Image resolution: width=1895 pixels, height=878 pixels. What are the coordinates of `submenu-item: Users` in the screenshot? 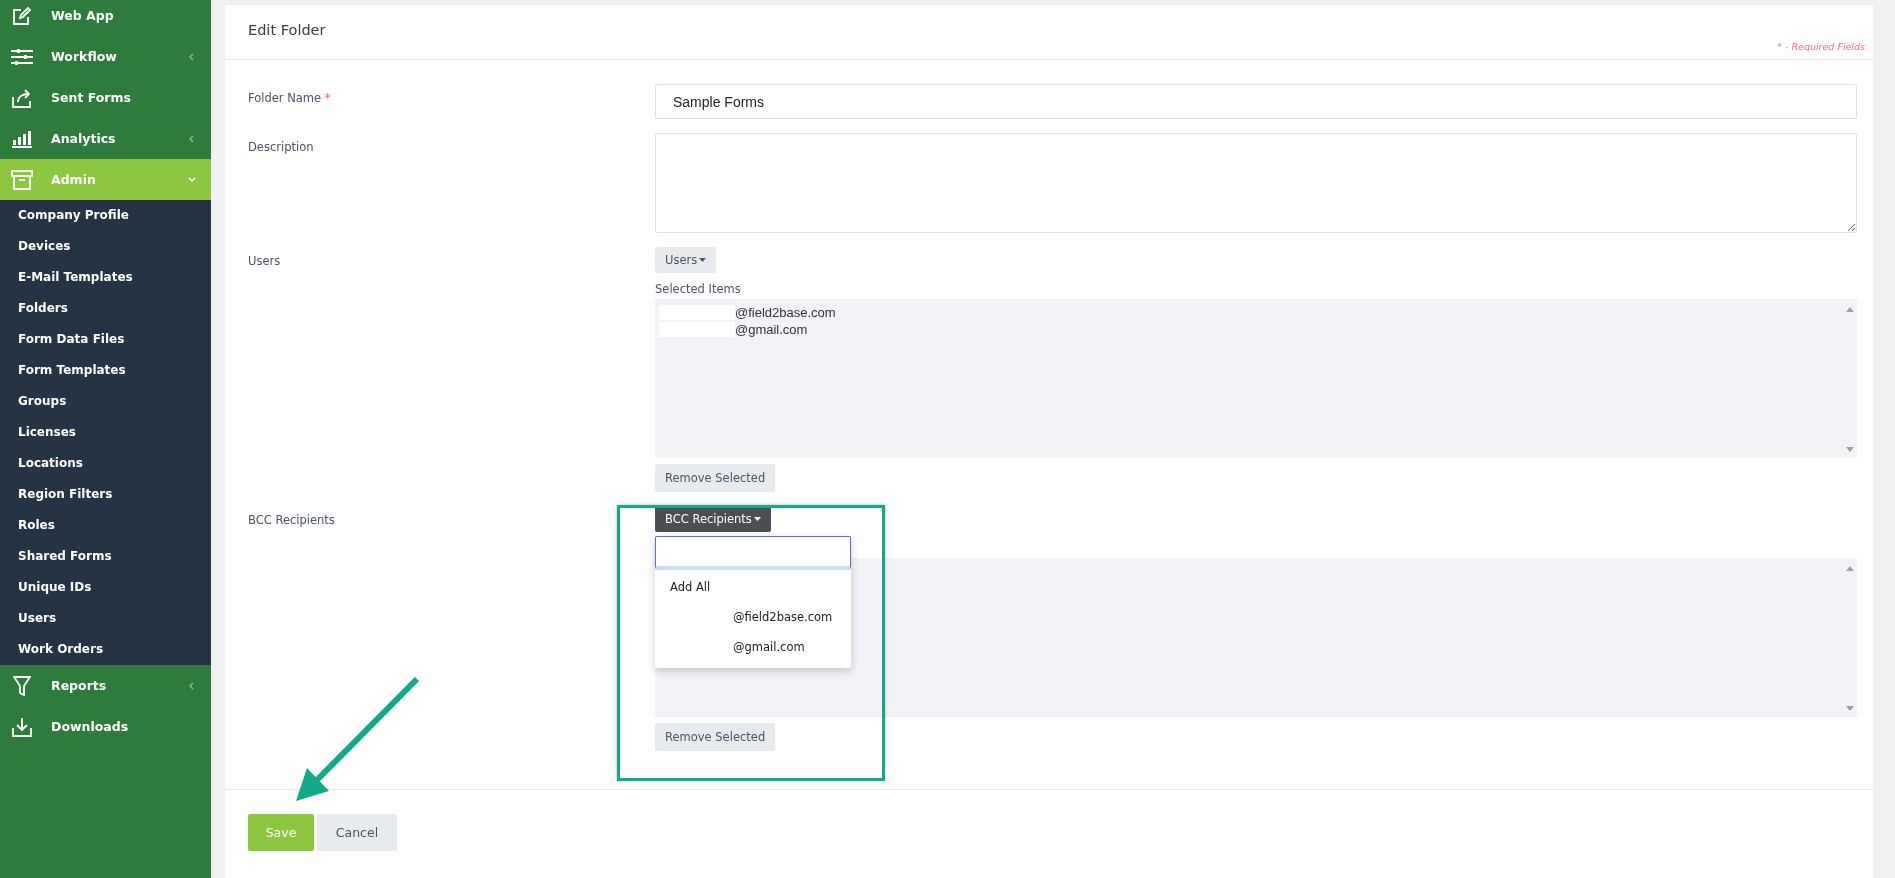 It's located at (105, 618).